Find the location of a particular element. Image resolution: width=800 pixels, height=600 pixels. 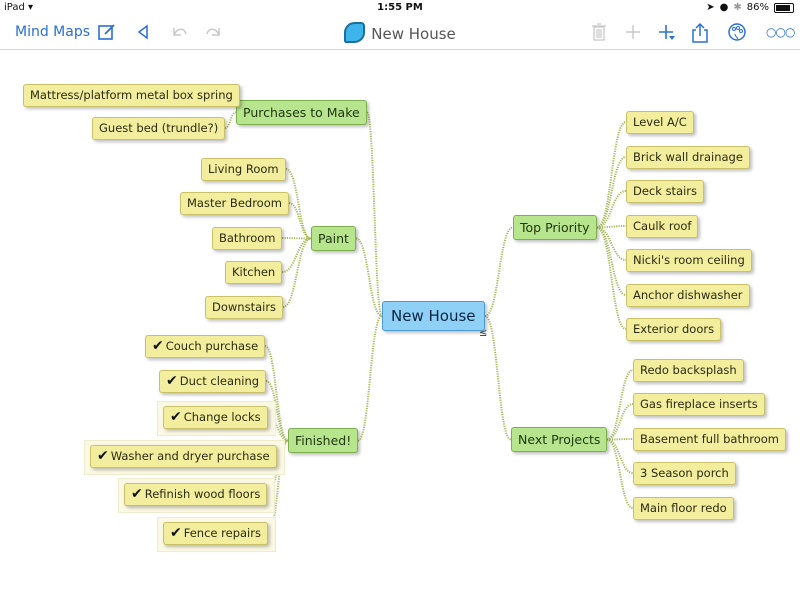

branch-node: Top Priority is located at coordinates (555, 227).